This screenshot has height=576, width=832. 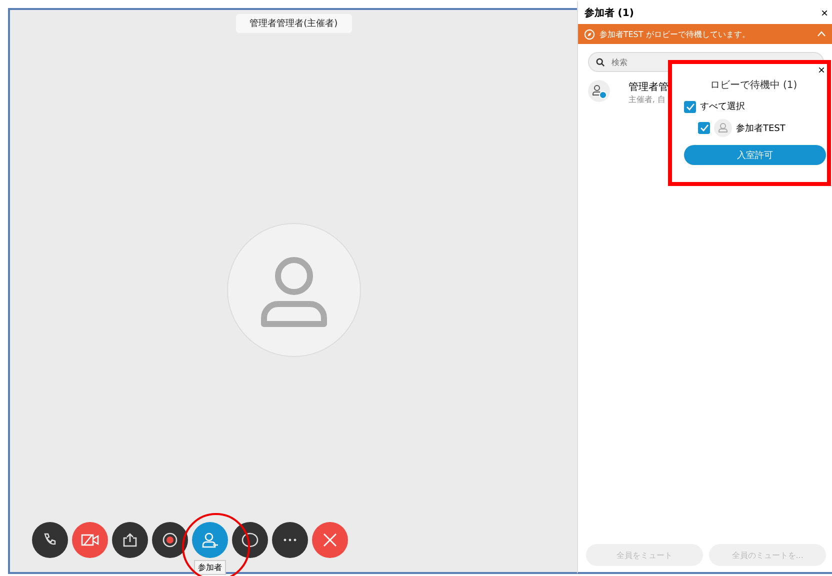 I want to click on participant-name: 管理者管, so click(x=648, y=87).